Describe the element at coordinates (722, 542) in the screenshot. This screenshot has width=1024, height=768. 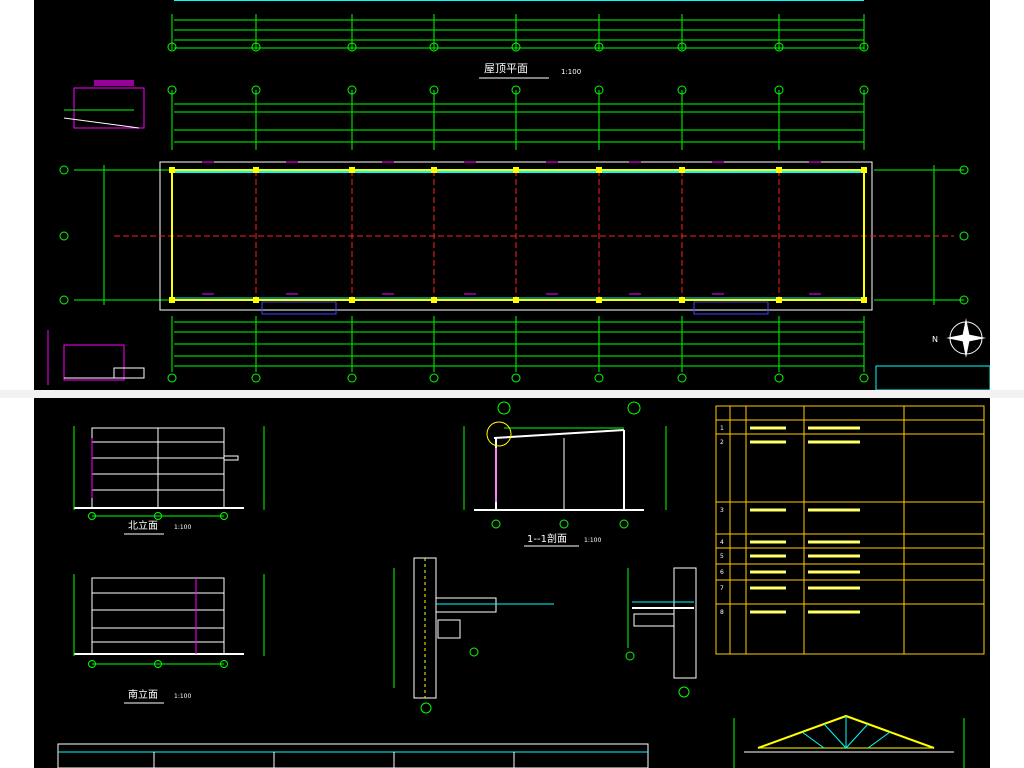
I see `table-row-number: 4` at that location.